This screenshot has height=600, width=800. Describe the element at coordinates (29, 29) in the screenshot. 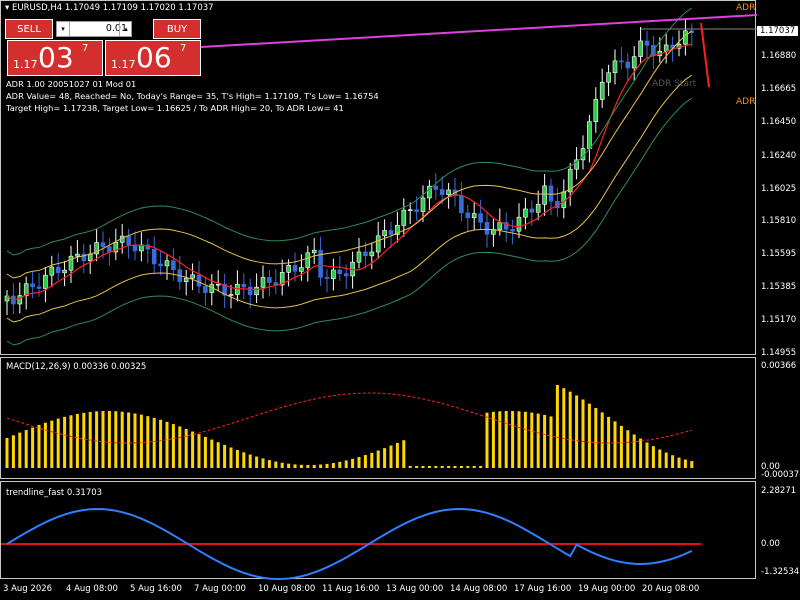

I see `sell-button: SELL` at that location.